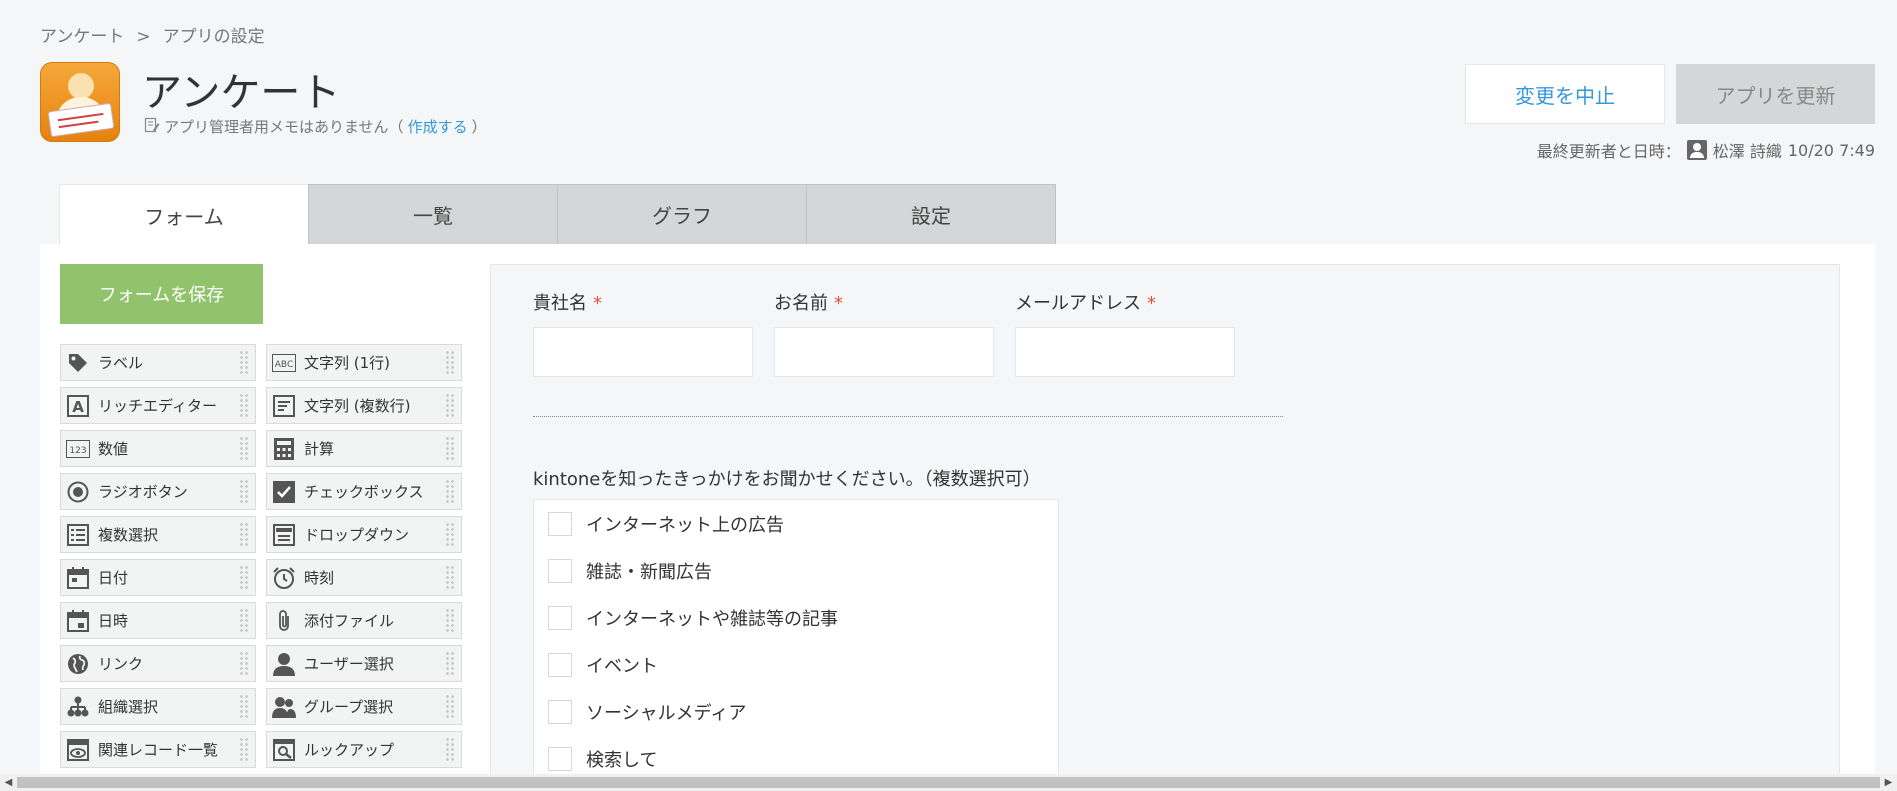 The height and width of the screenshot is (791, 1897). Describe the element at coordinates (438, 126) in the screenshot. I see `create-memo-link: 作成する` at that location.